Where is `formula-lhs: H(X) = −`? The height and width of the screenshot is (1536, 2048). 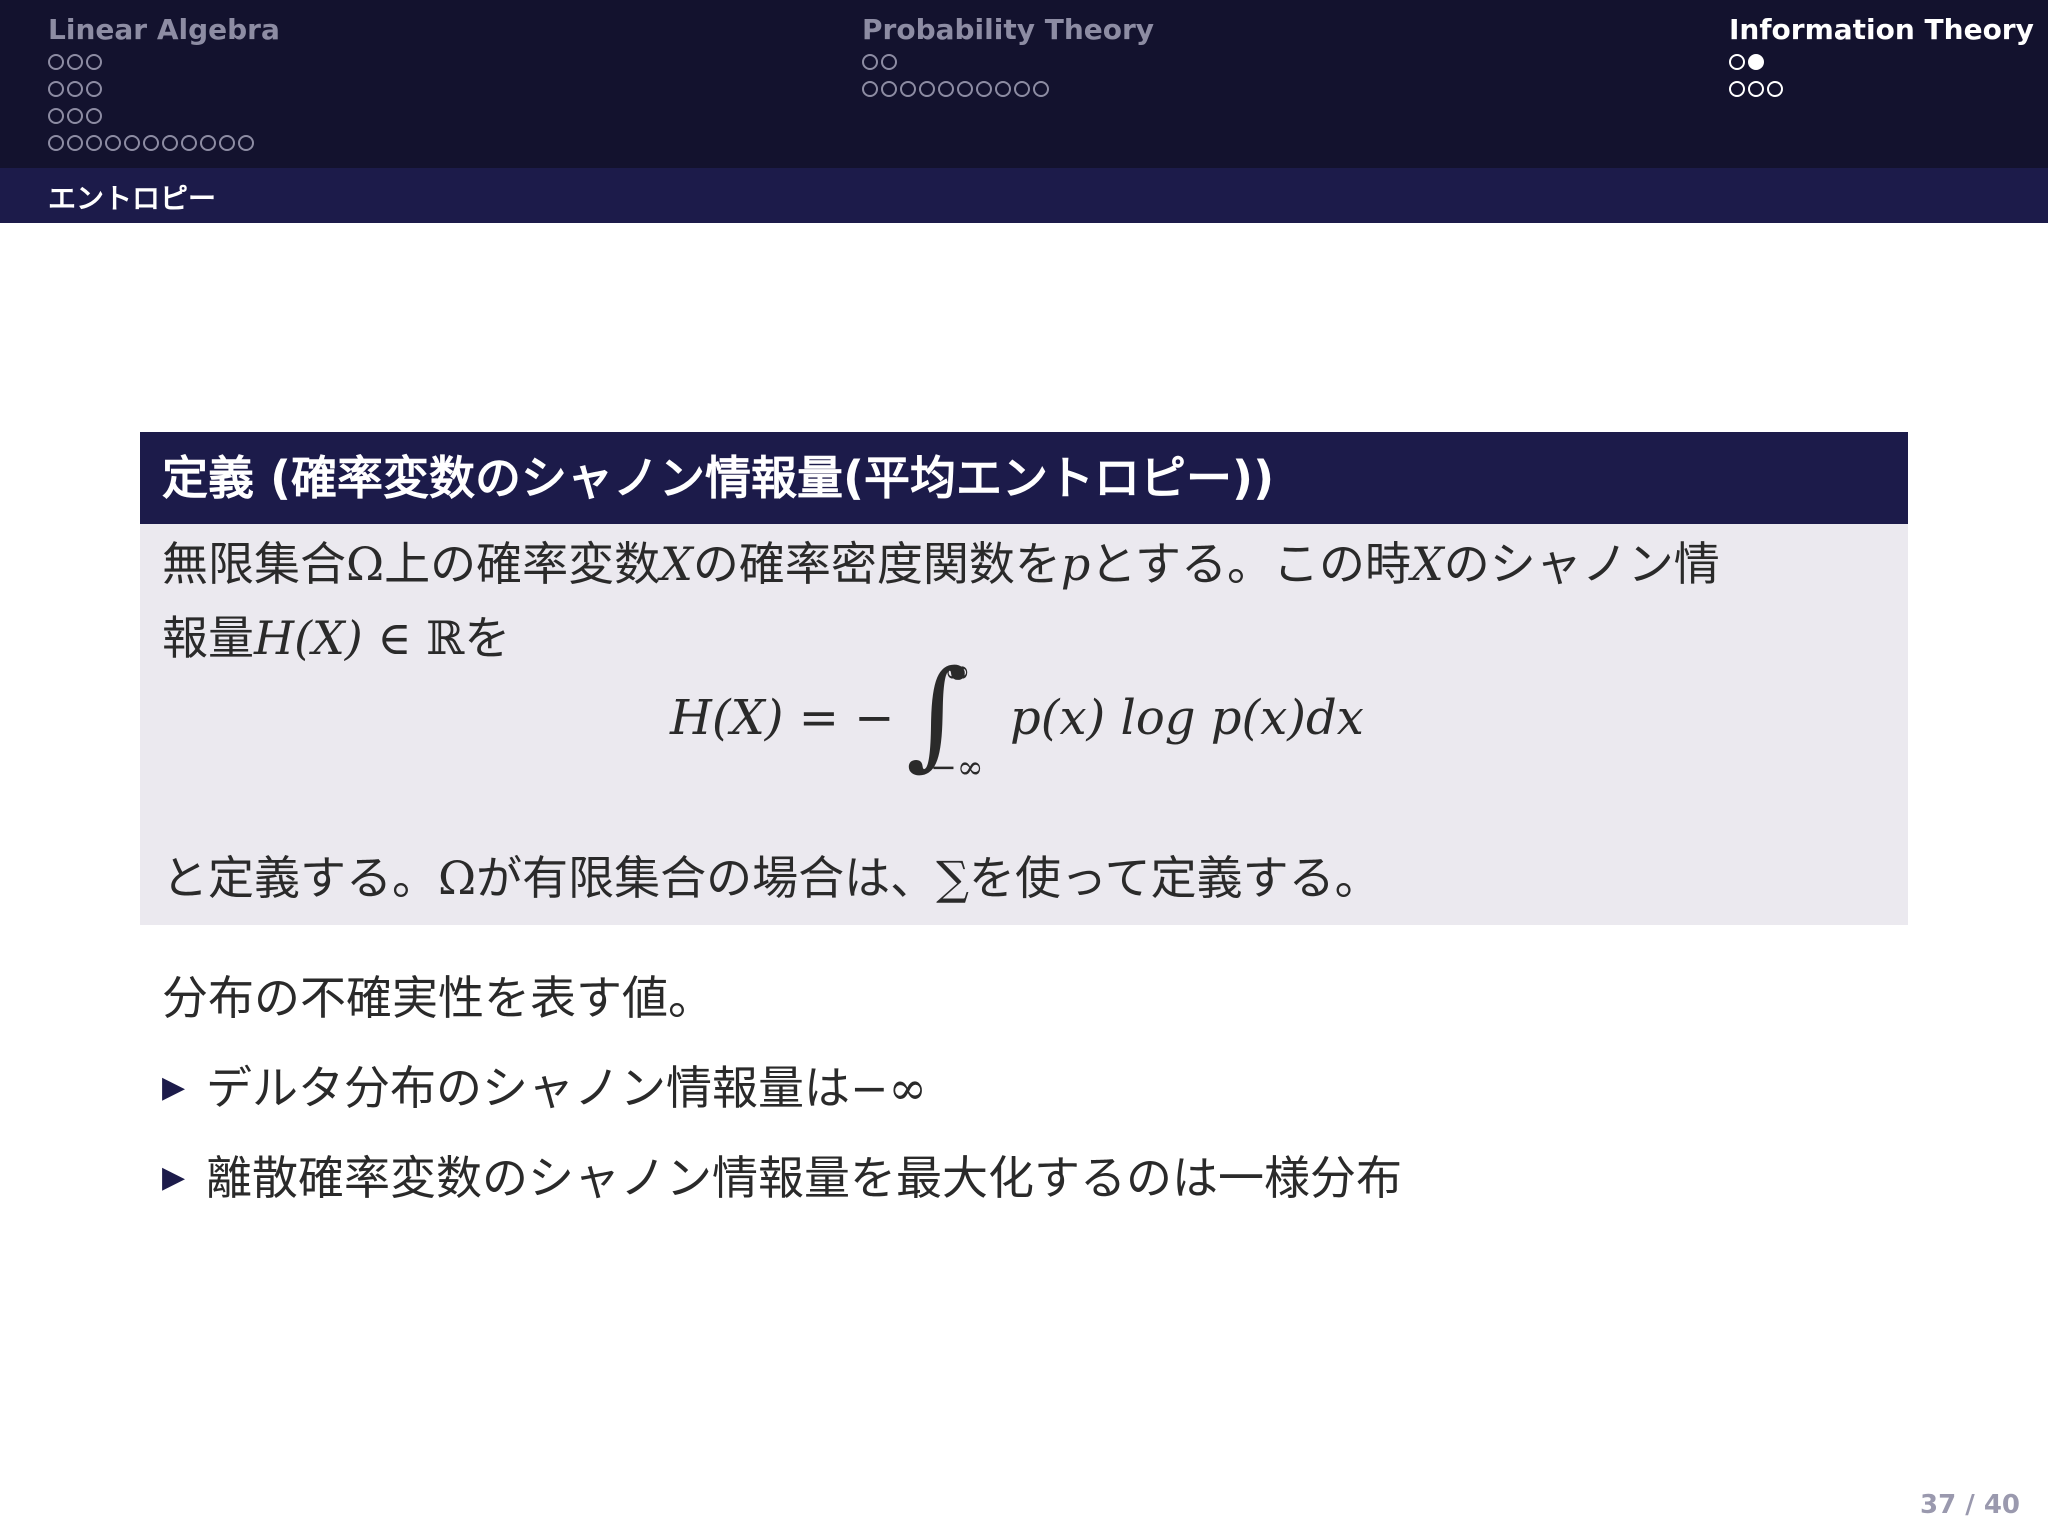
formula-lhs: H(X) = − is located at coordinates (782, 718).